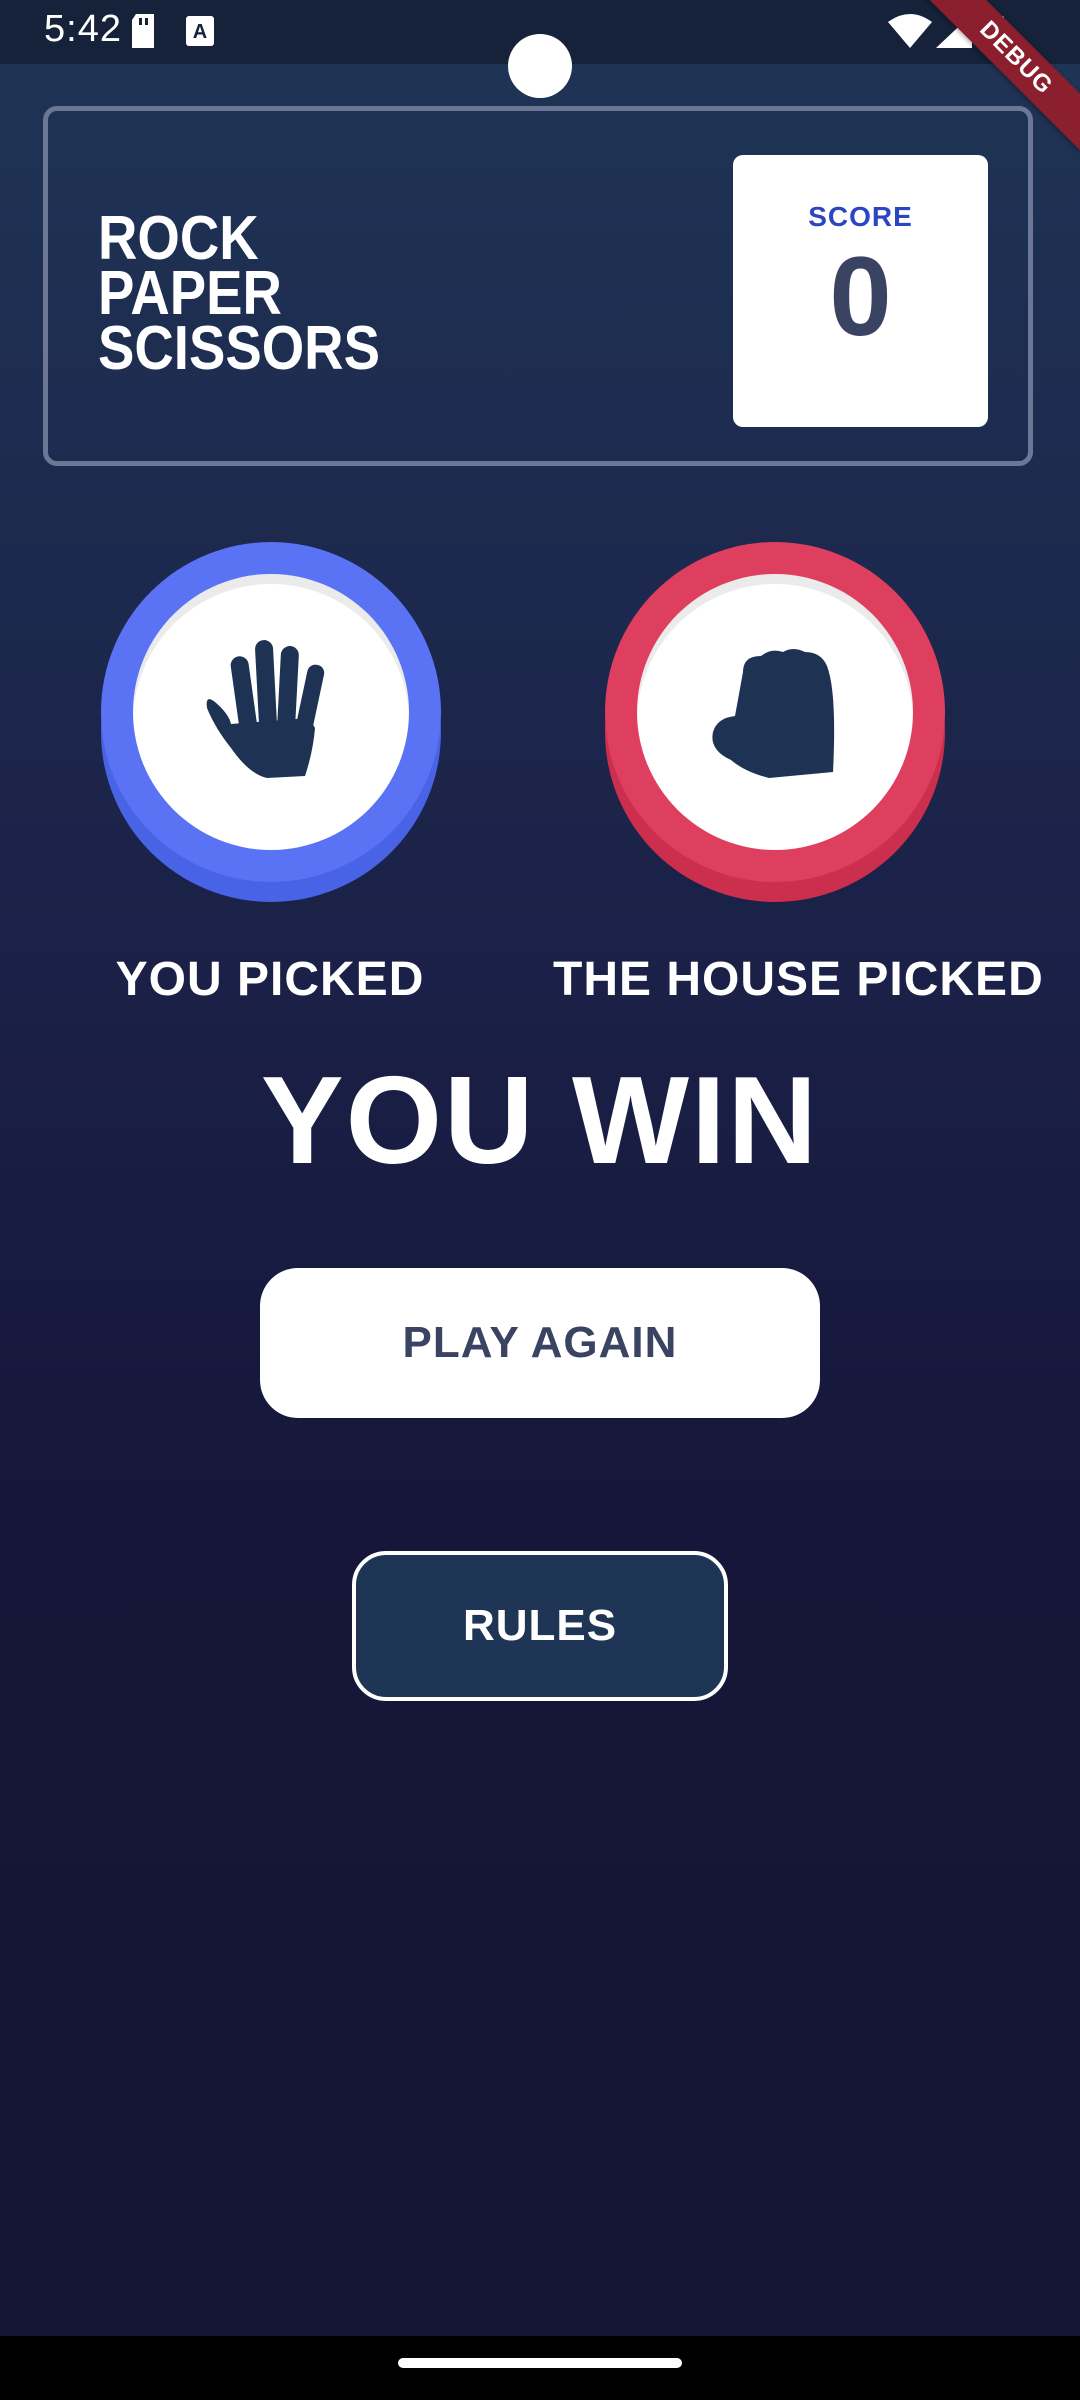 The width and height of the screenshot is (1080, 2400). What do you see at coordinates (239, 348) in the screenshot?
I see `title-line-scissors: SCISSORS` at bounding box center [239, 348].